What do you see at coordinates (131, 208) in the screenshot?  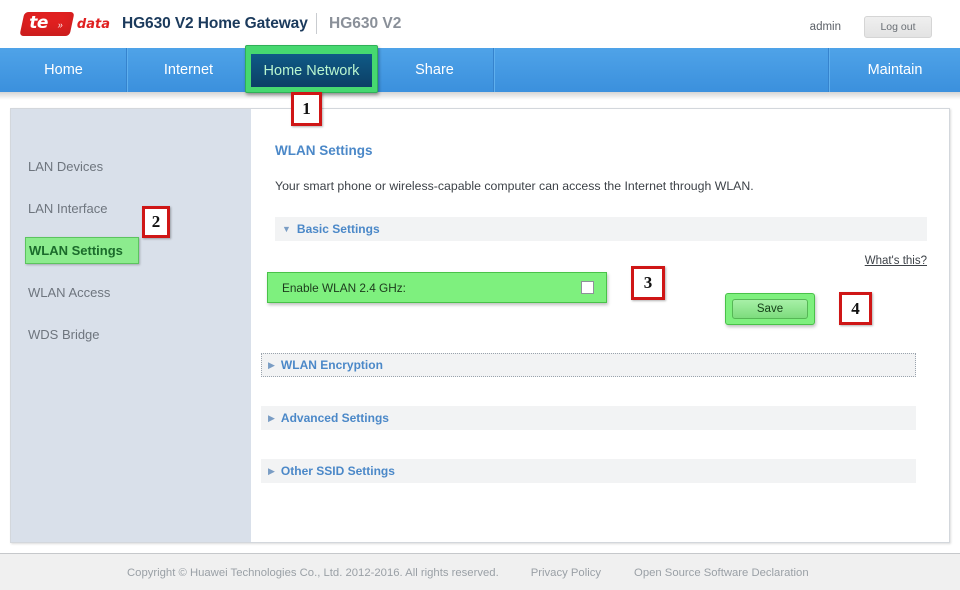 I see `sidebar-item-lan-interface: LAN Interface` at bounding box center [131, 208].